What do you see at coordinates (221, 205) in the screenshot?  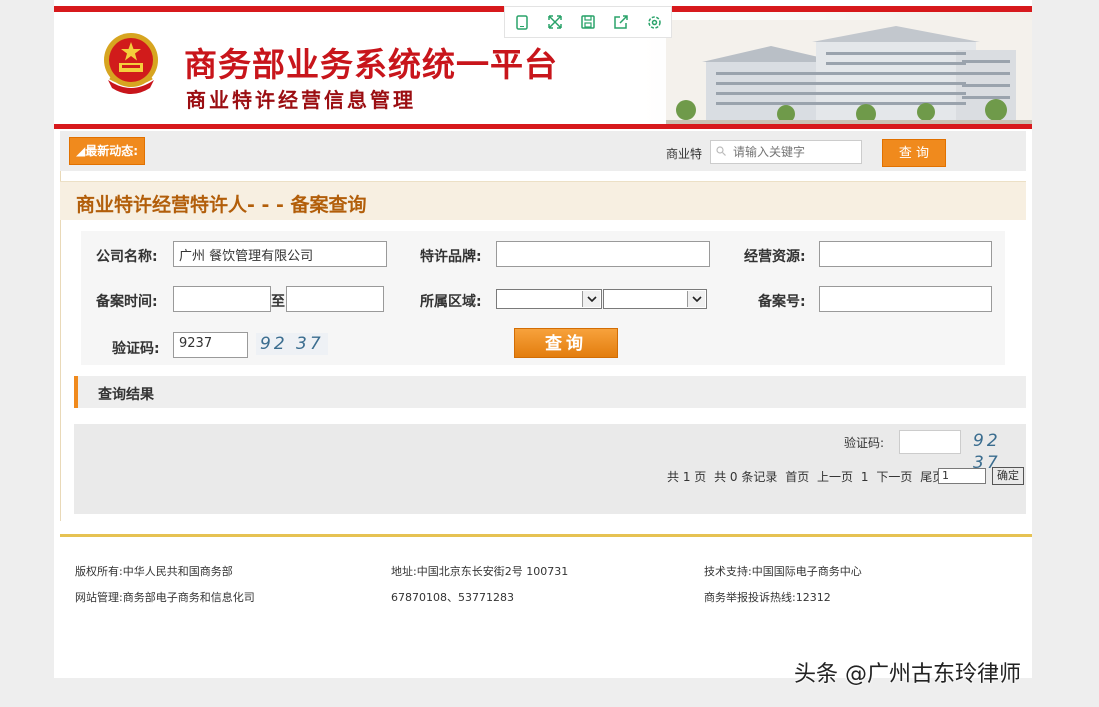 I see `page-title: 商业特许经营特许人- - - 备案查询` at bounding box center [221, 205].